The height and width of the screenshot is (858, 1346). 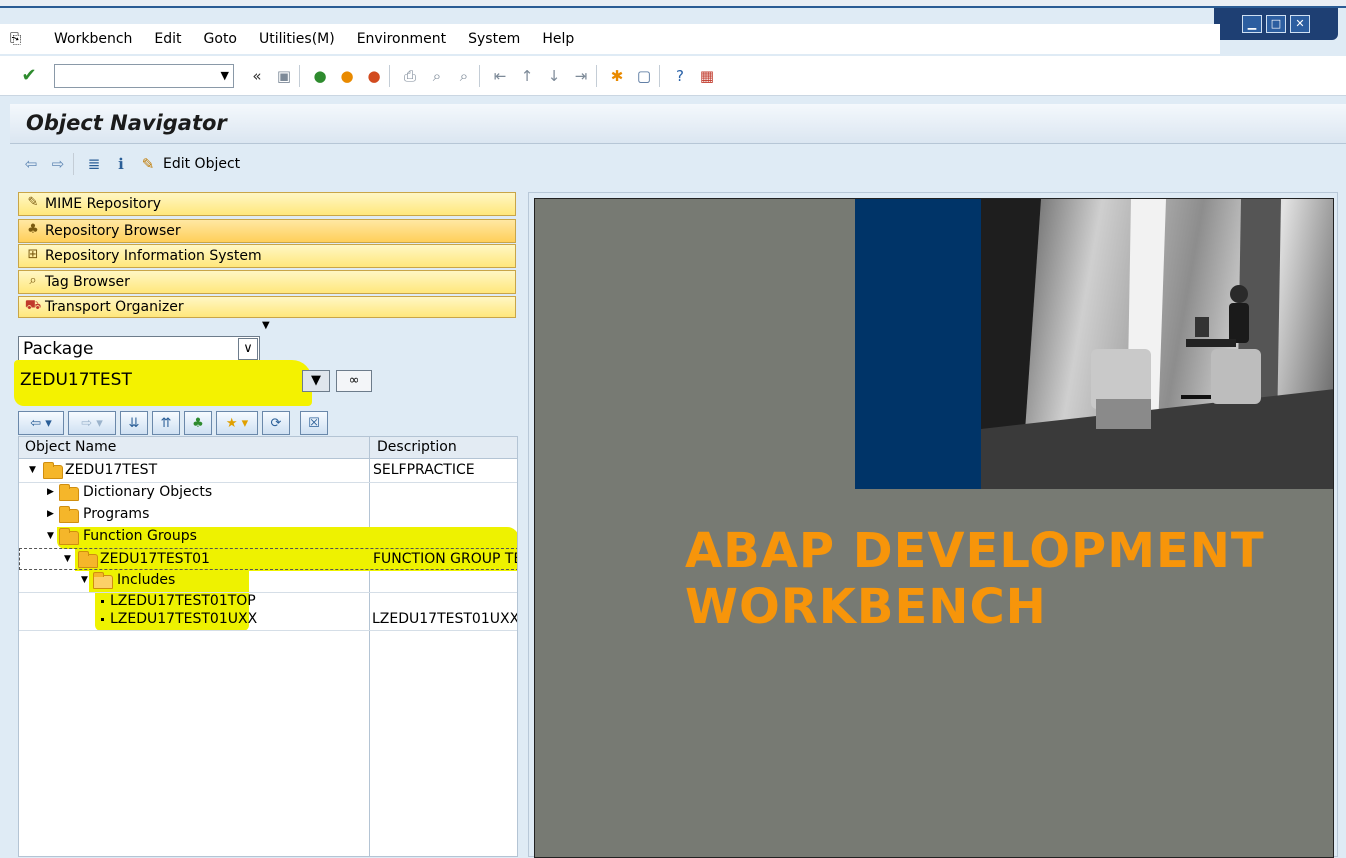 I want to click on exit-icon: ●, so click(x=347, y=76).